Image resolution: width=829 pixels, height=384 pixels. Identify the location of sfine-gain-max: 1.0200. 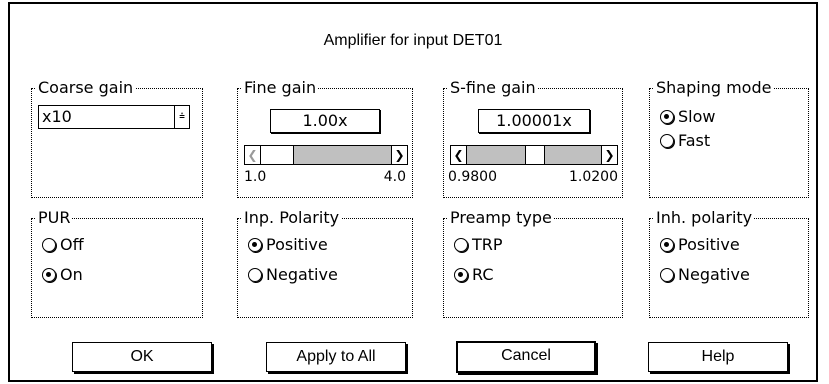
(593, 177).